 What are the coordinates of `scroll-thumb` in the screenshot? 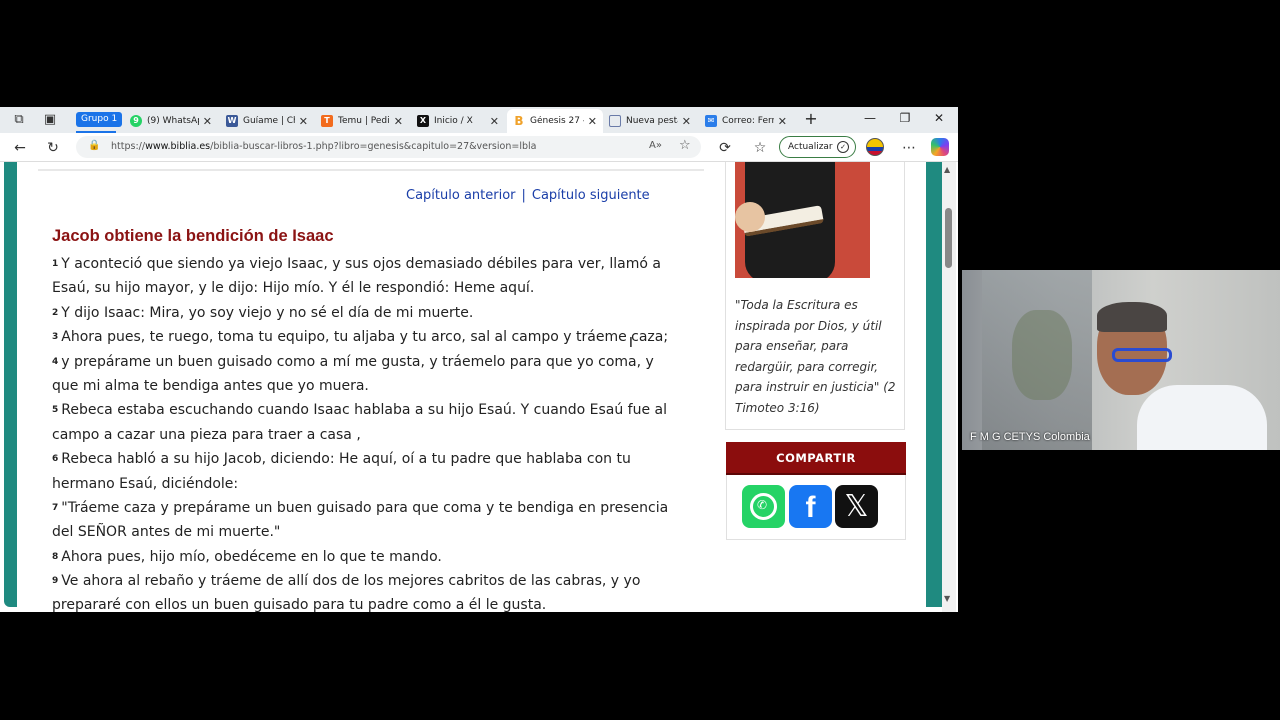 It's located at (948, 238).